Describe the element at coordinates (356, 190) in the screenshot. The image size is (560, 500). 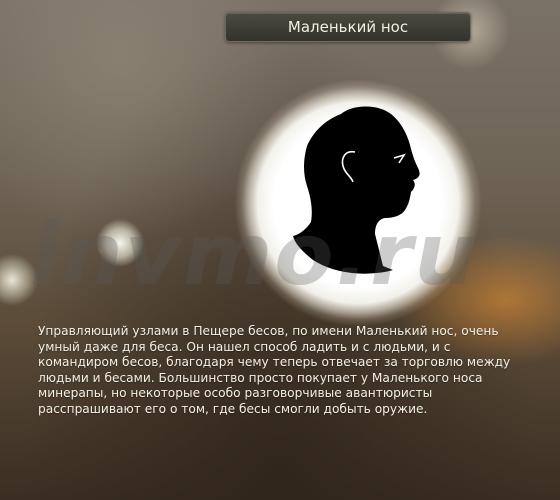
I see `silhouette-head-icon` at that location.